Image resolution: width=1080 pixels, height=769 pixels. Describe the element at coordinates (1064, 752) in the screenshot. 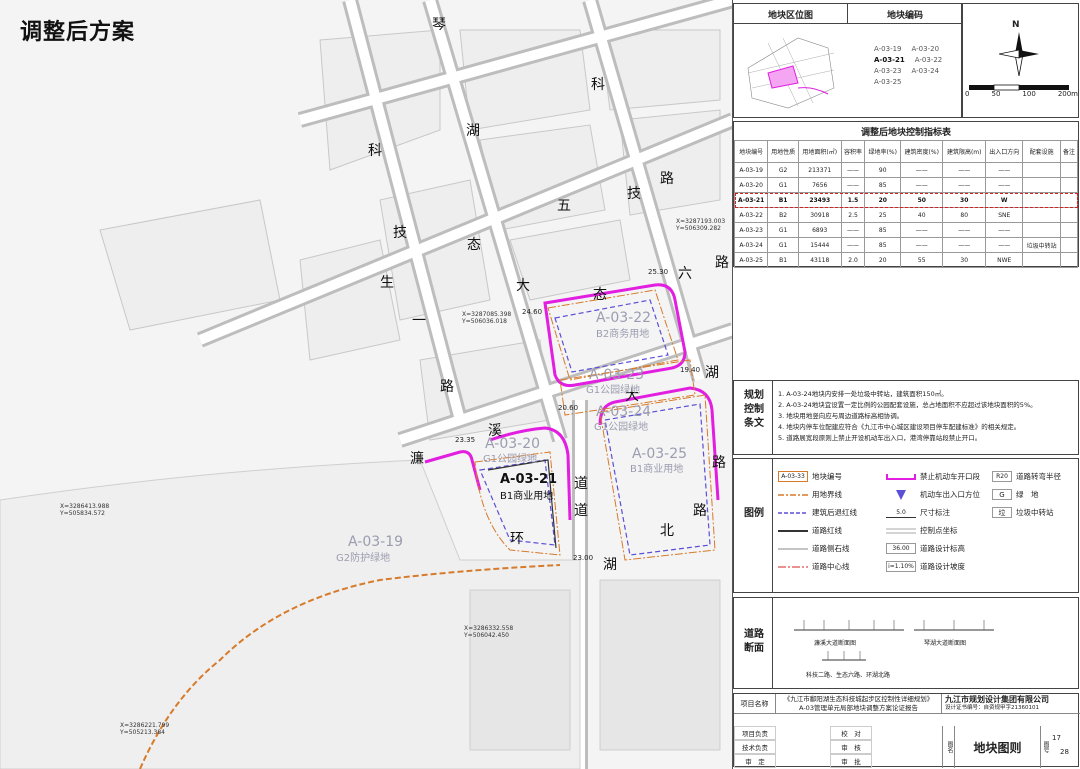

I see `drawing-total: 28` at that location.